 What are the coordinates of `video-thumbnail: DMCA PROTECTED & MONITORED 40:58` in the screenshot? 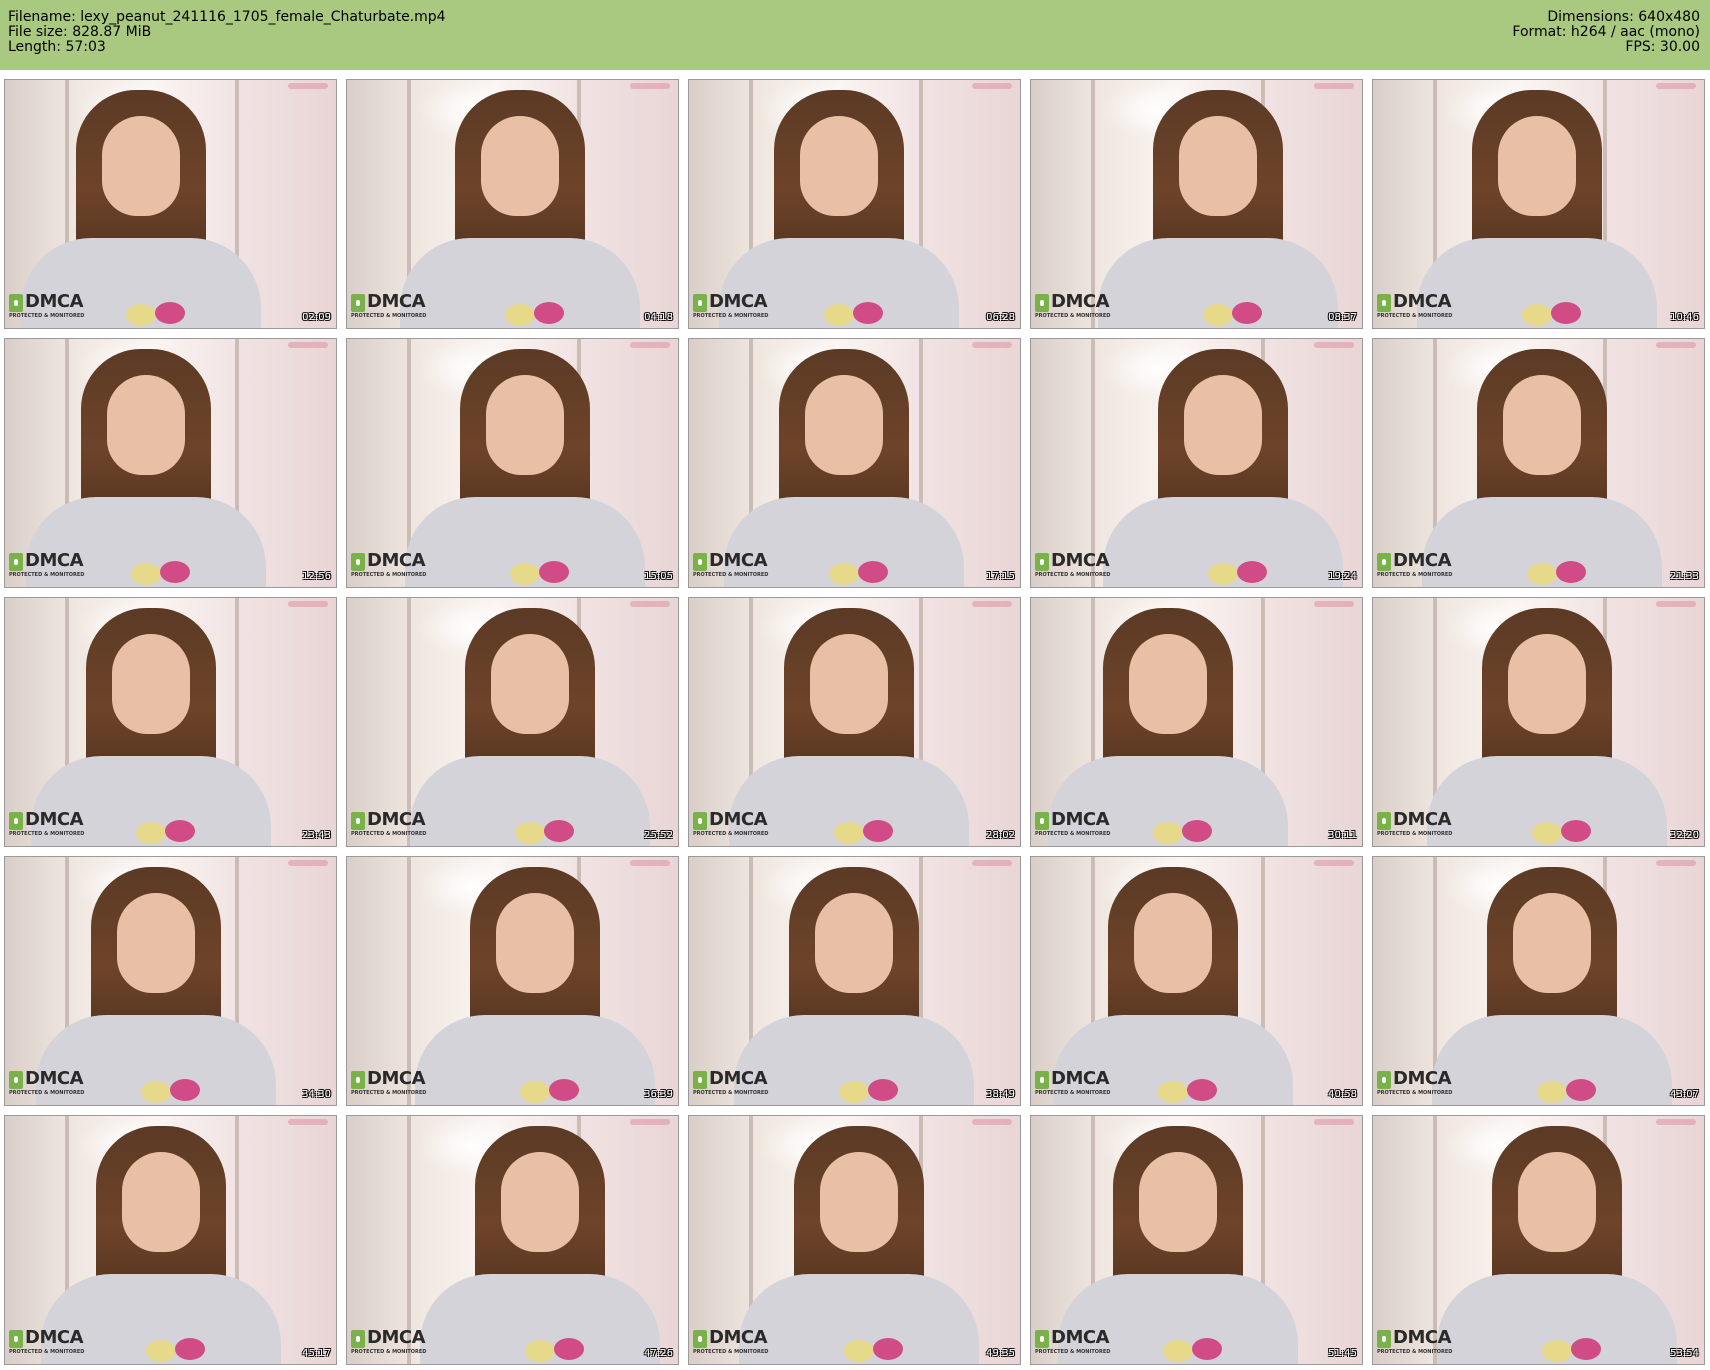 It's located at (1196, 981).